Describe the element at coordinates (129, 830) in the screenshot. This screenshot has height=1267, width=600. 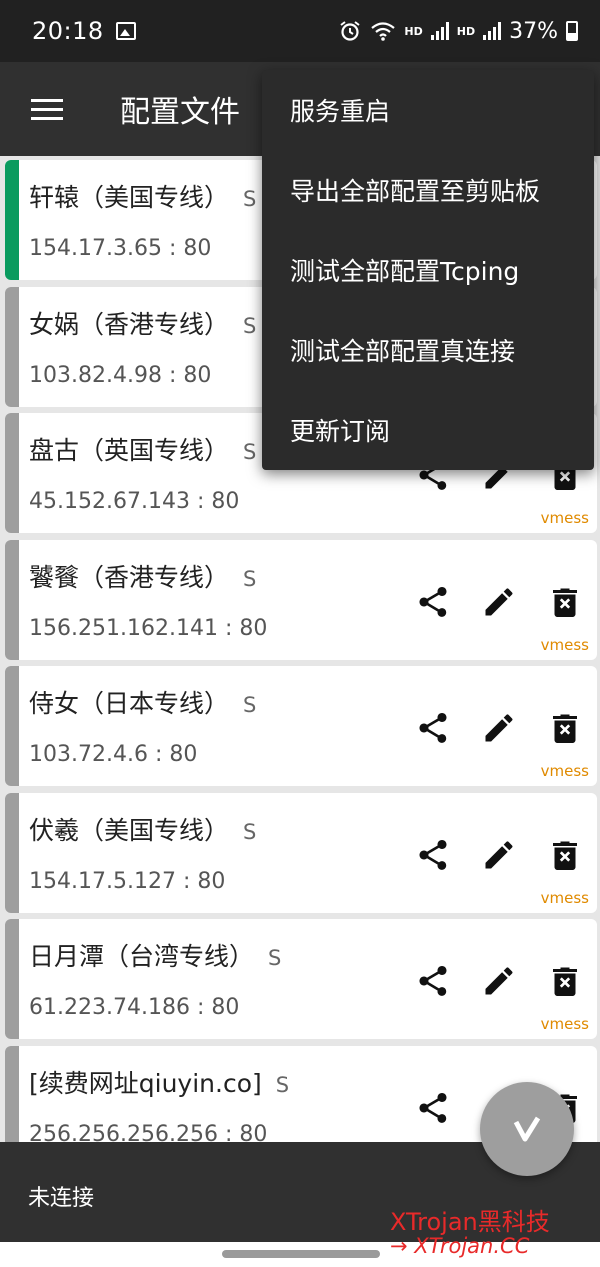
I see `server-name: 伏羲（美国专线）` at that location.